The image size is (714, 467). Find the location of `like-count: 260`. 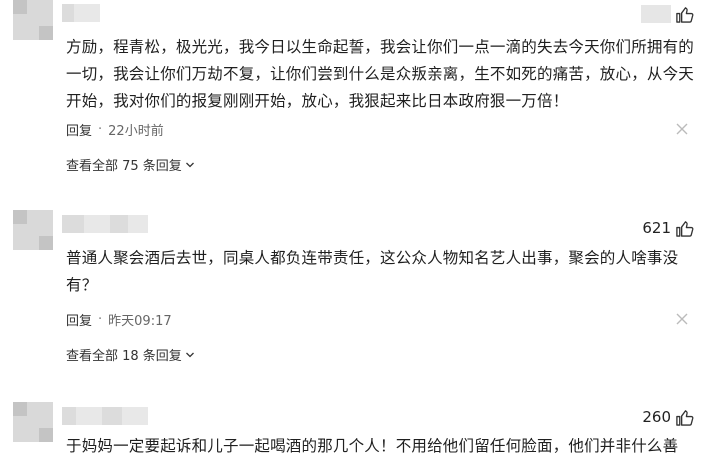

like-count: 260 is located at coordinates (656, 417).